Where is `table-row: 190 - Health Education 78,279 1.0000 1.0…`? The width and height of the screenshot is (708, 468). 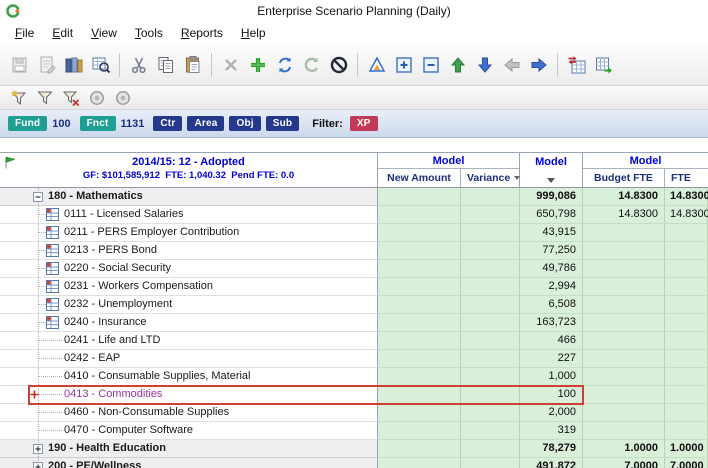 table-row: 190 - Health Education 78,279 1.0000 1.0… is located at coordinates (354, 449).